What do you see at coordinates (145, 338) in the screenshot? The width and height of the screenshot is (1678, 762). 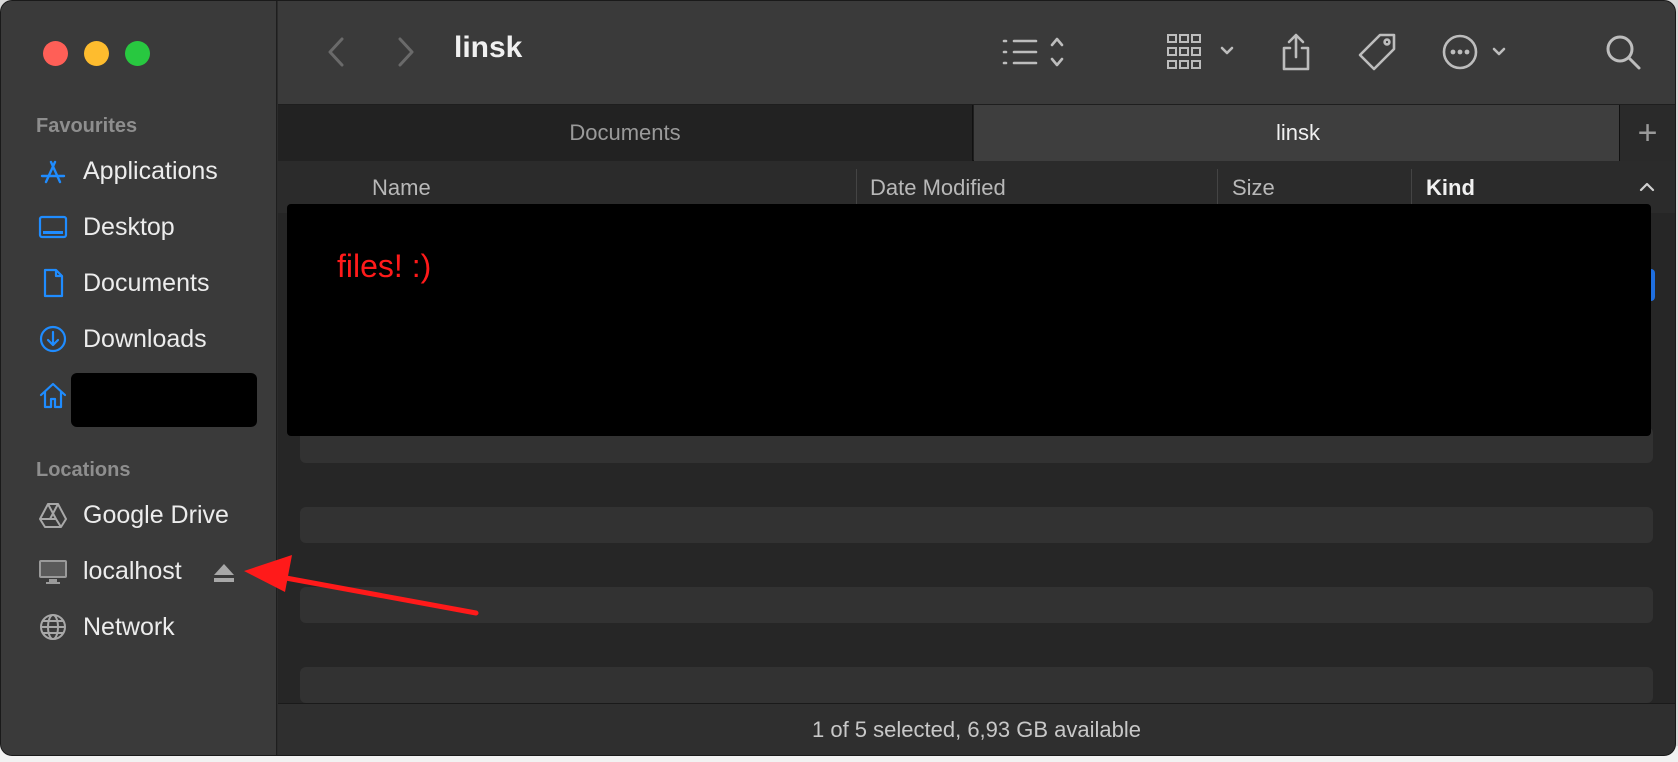 I see `sidebar-item-label: Downloads` at bounding box center [145, 338].